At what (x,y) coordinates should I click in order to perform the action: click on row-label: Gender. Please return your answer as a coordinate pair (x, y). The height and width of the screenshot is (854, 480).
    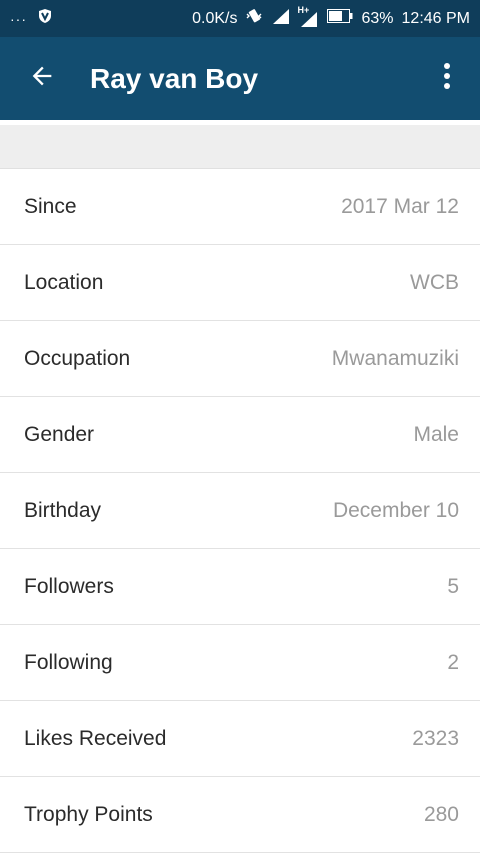
    Looking at the image, I should click on (59, 434).